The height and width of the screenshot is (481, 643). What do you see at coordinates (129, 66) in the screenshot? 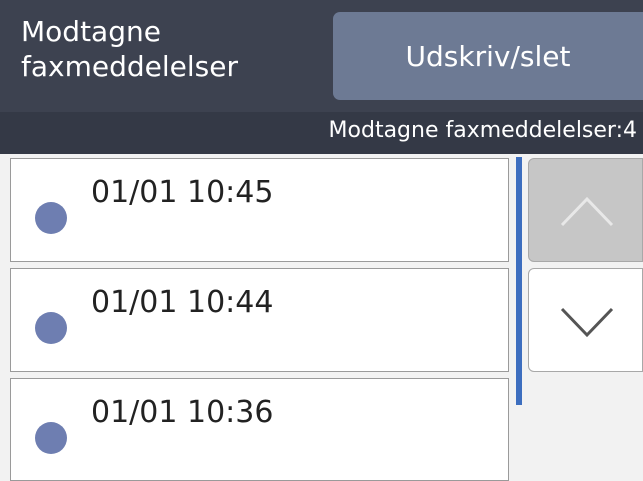
I see `page-title-line2: faxmeddelelser` at bounding box center [129, 66].